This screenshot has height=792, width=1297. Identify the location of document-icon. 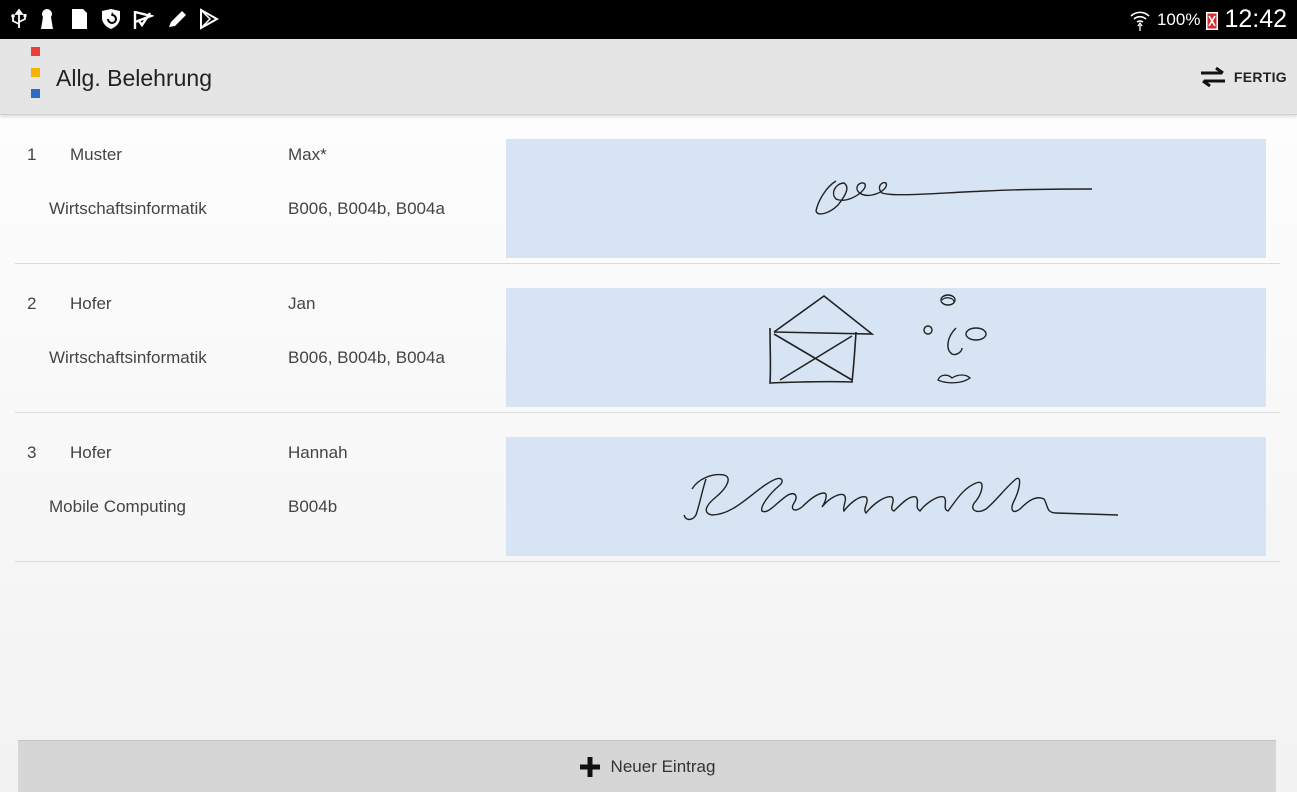
(79, 19).